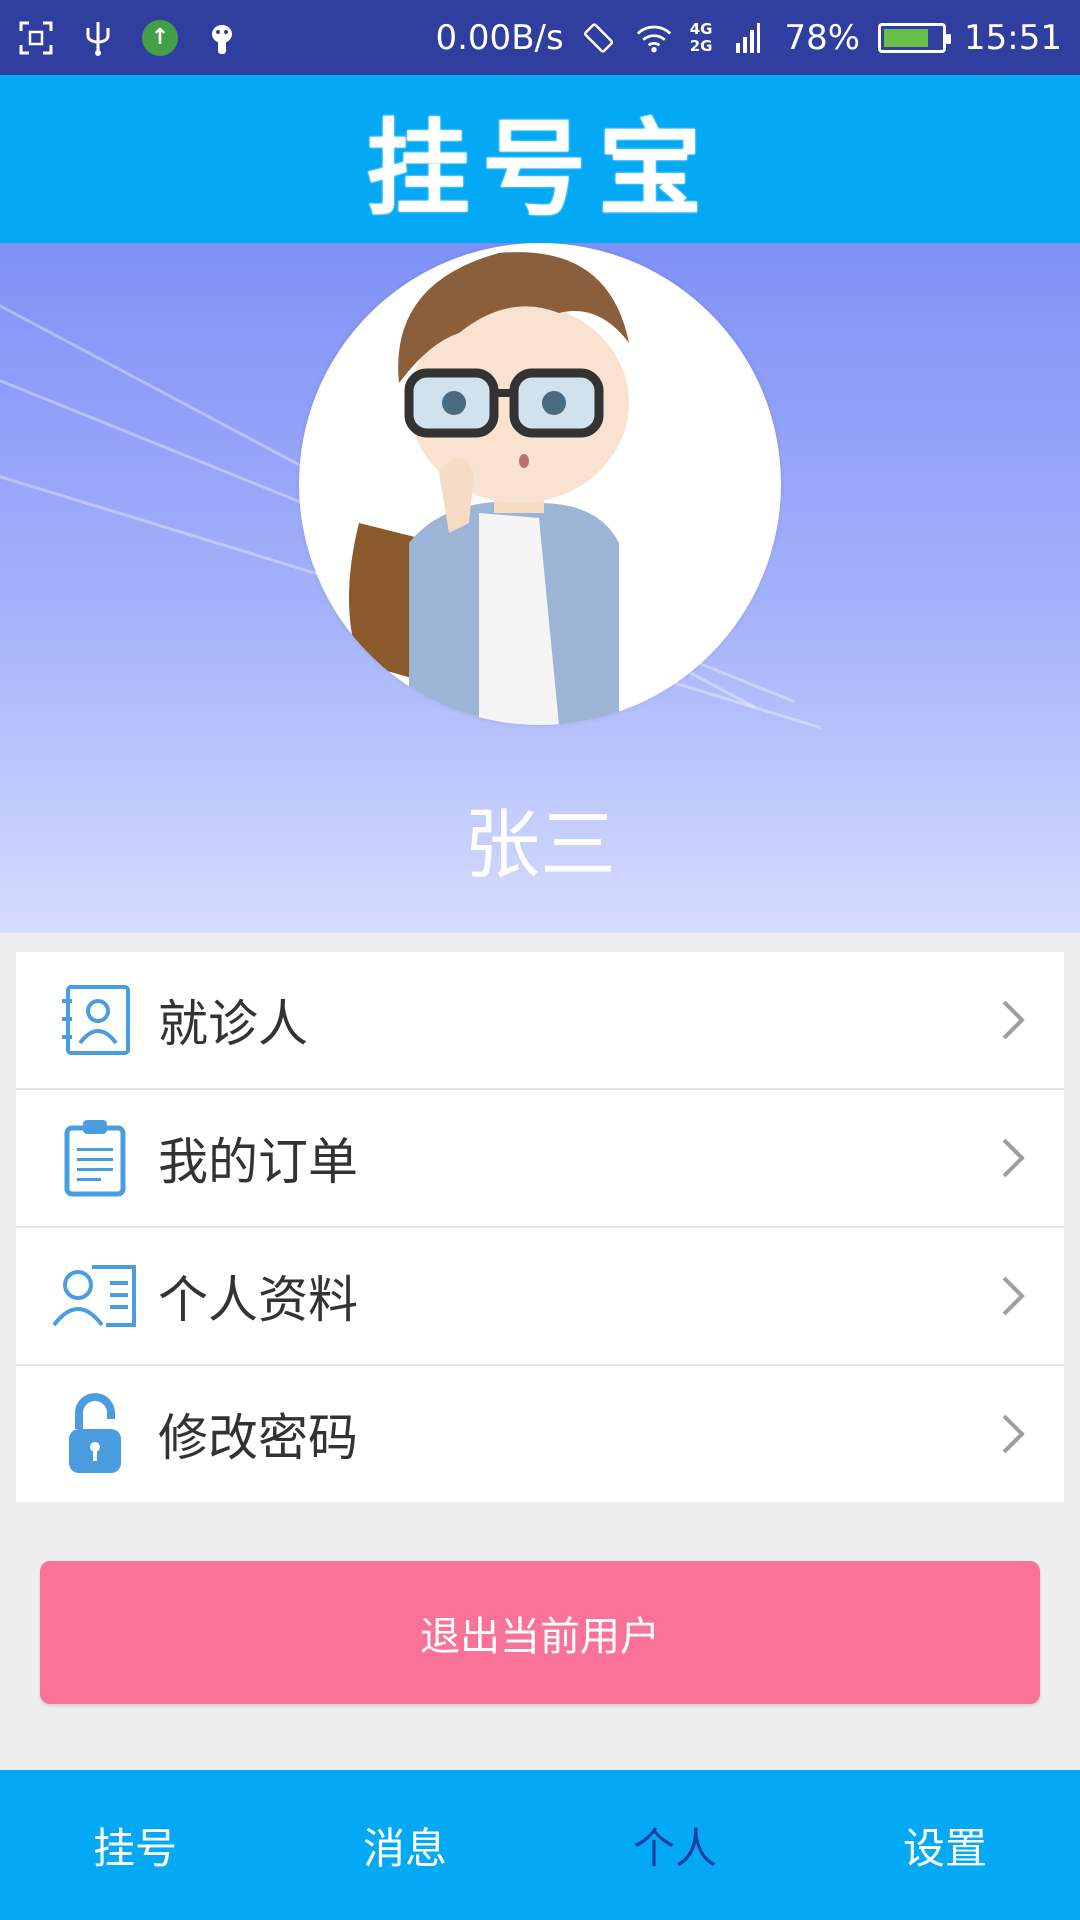 This screenshot has height=1920, width=1080. I want to click on menu-item-profile: 个人资料, so click(540, 1297).